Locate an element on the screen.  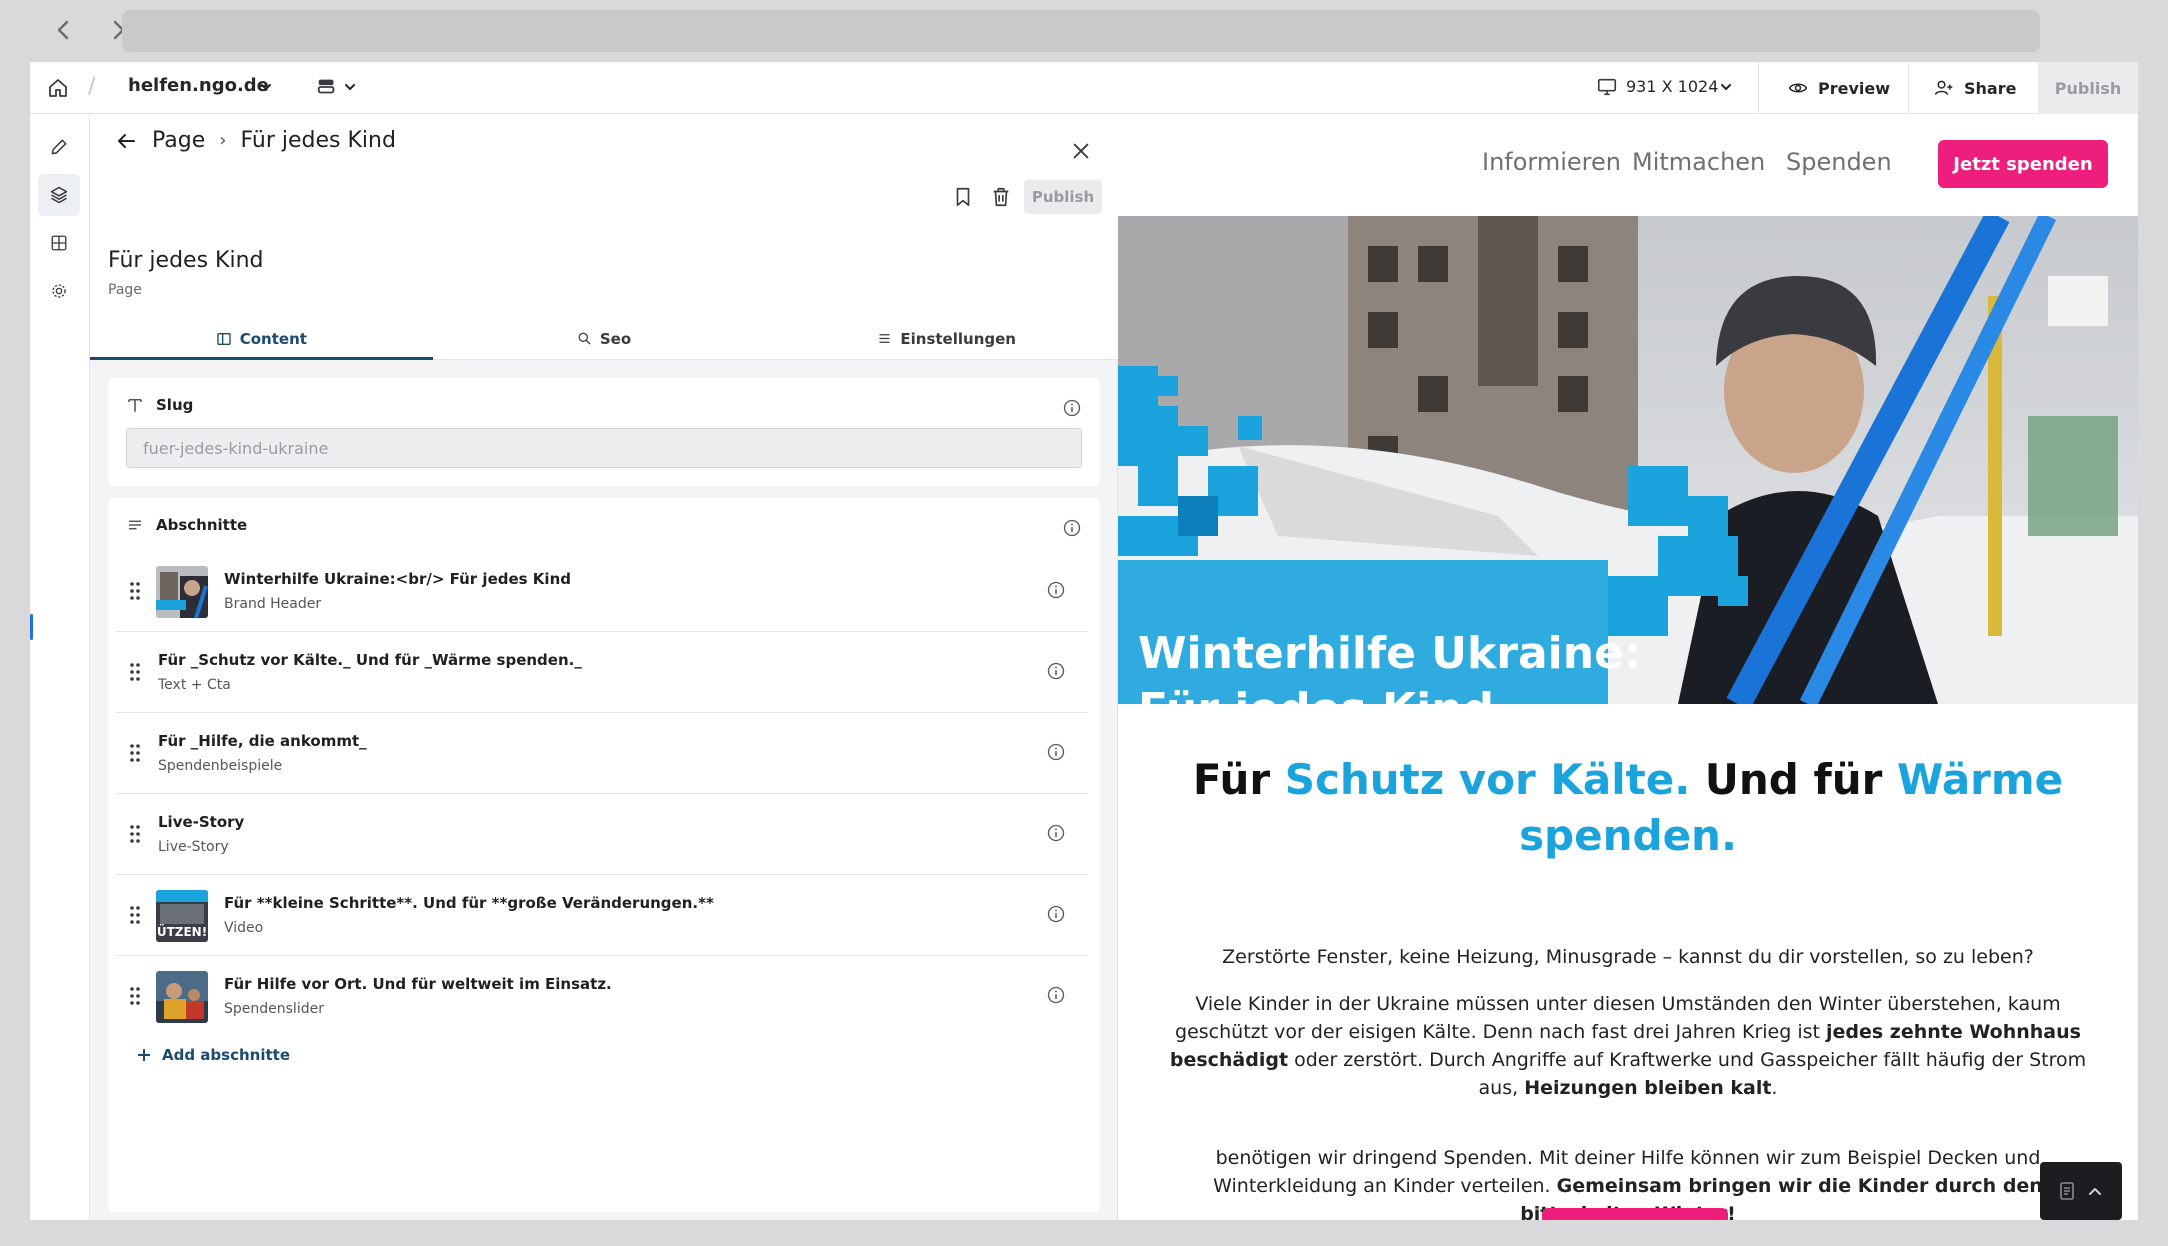
chevron-up-icon is located at coordinates (2095, 1191).